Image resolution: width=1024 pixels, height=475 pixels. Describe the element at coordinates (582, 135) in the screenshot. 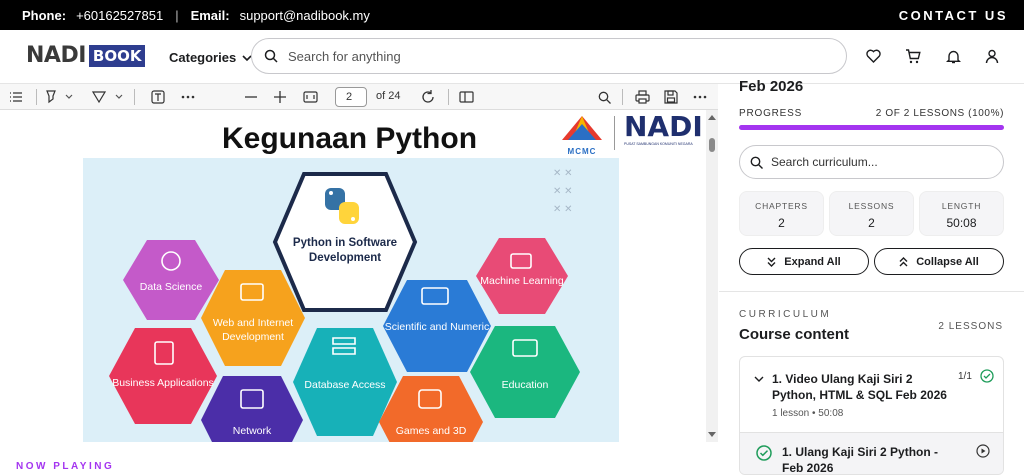

I see `mcmc-logo: MCMC` at that location.